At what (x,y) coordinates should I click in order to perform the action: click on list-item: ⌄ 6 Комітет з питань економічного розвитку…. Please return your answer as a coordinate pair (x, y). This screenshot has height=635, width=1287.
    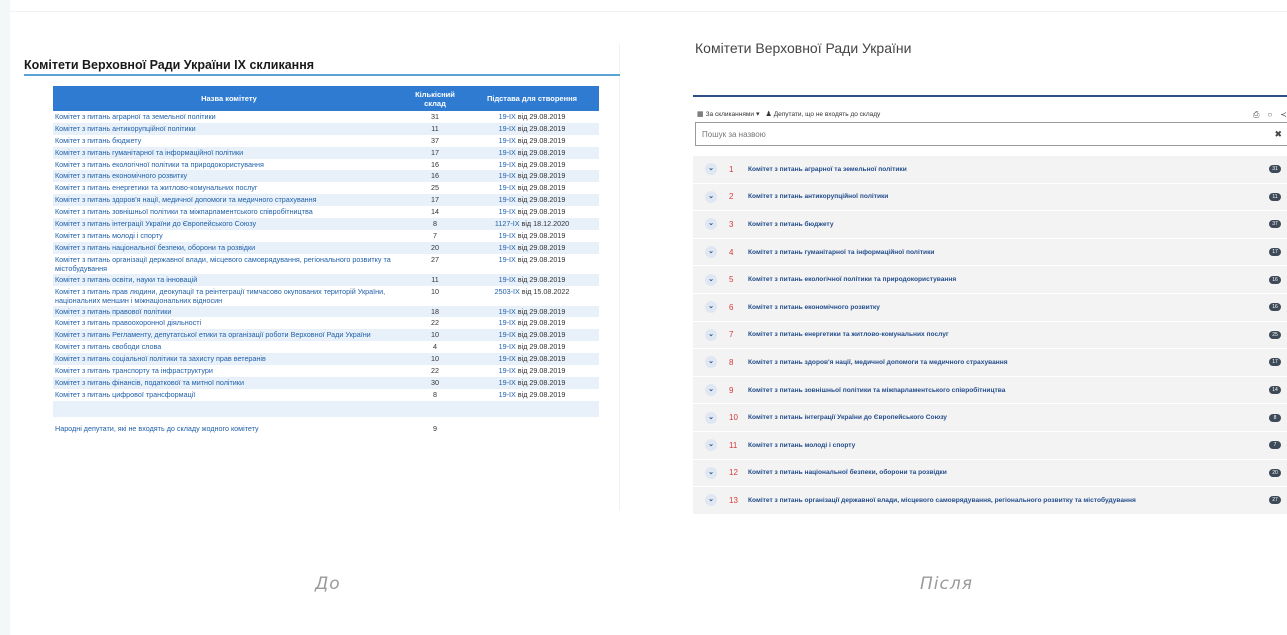
    Looking at the image, I should click on (990, 307).